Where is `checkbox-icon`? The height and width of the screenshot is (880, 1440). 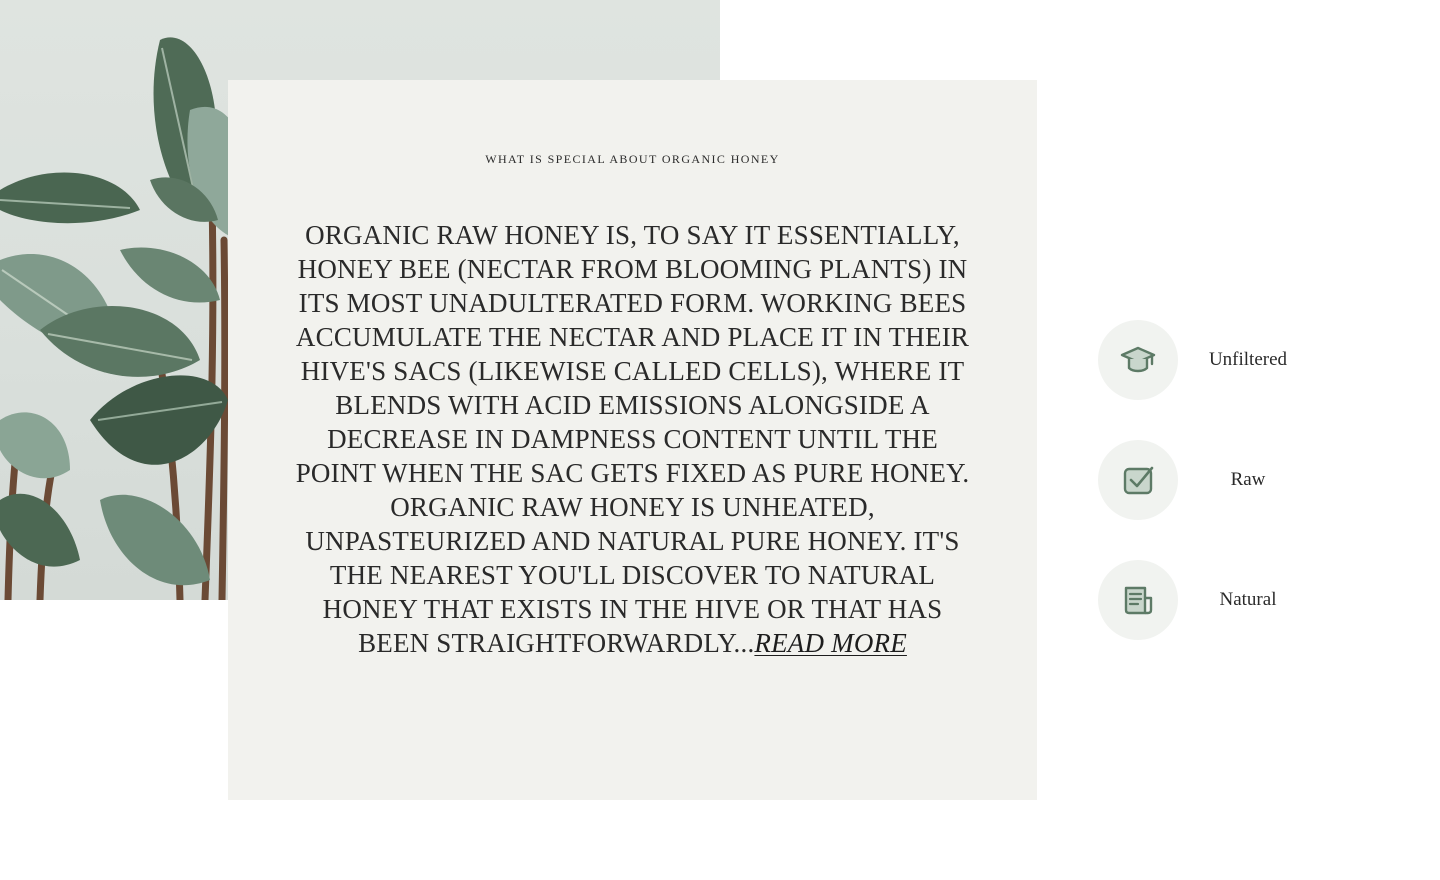
checkbox-icon is located at coordinates (1138, 480).